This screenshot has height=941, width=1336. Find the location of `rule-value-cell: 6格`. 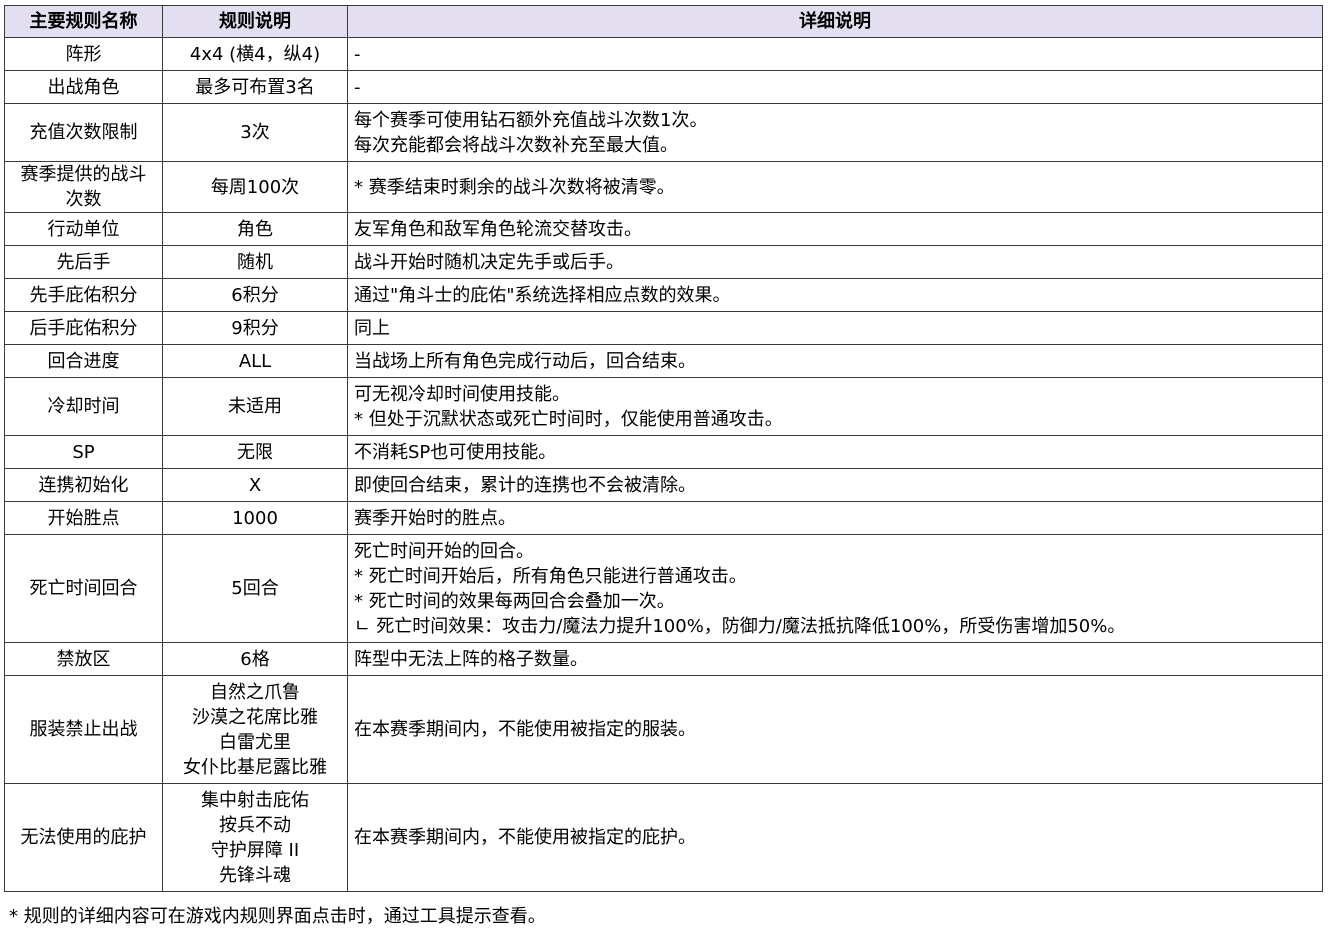

rule-value-cell: 6格 is located at coordinates (255, 659).